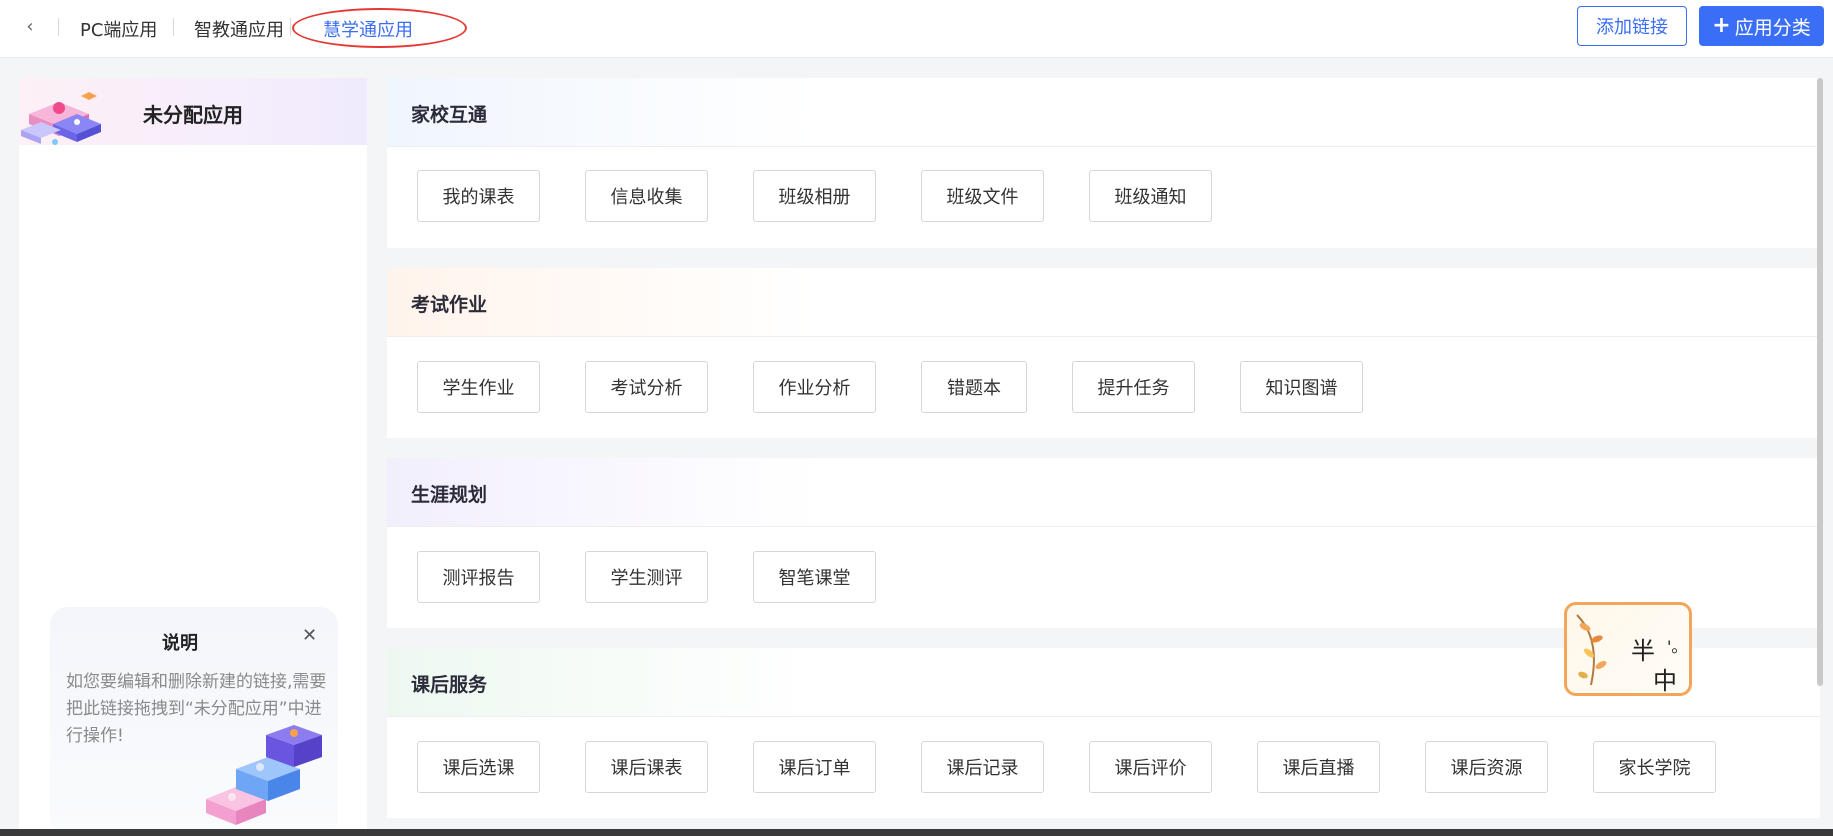 The width and height of the screenshot is (1833, 836). I want to click on app-button: 班级通知, so click(1150, 196).